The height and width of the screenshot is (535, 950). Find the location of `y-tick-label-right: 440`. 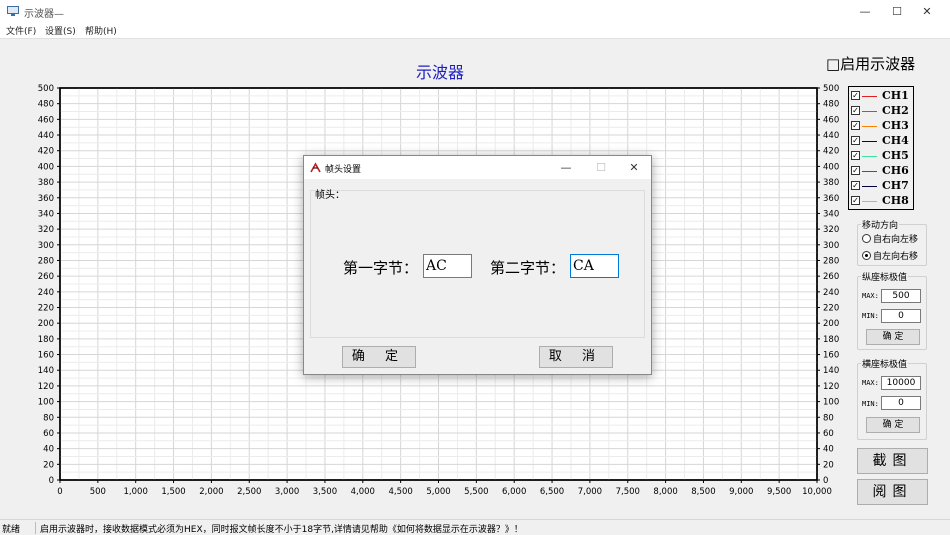

y-tick-label-right: 440 is located at coordinates (831, 136).